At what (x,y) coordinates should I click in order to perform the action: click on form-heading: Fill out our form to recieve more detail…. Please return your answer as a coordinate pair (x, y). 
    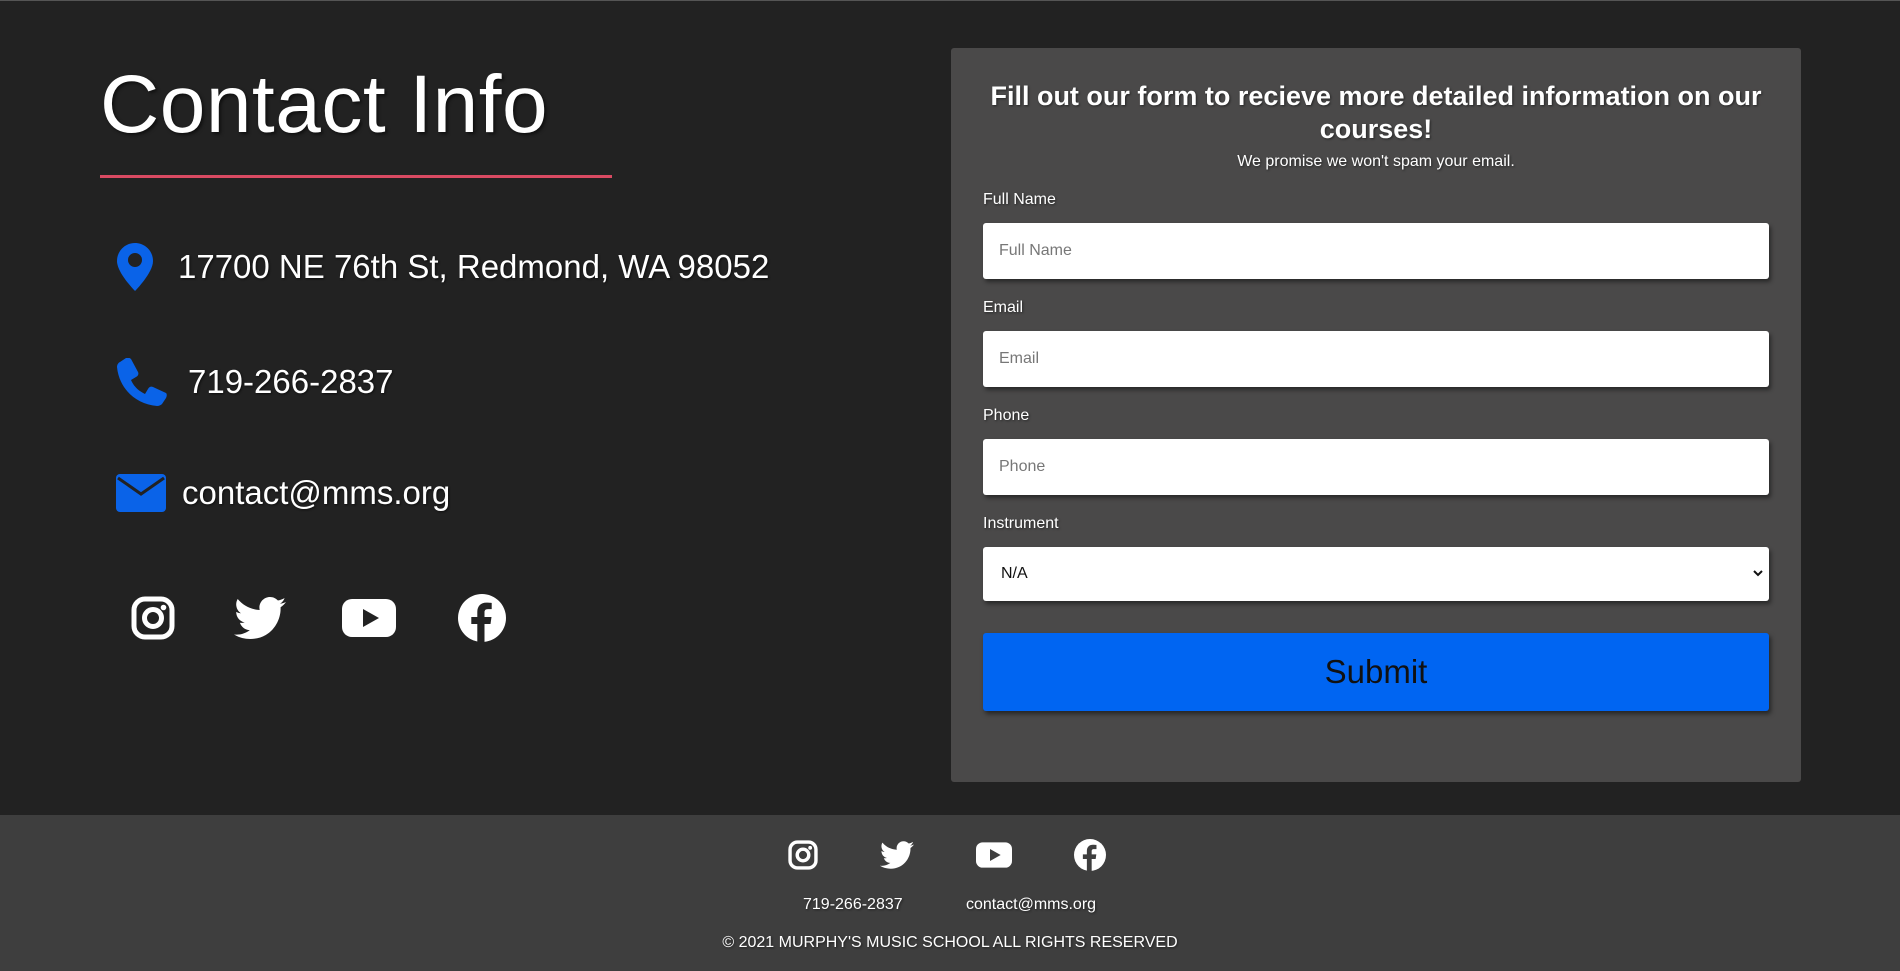
    Looking at the image, I should click on (1376, 112).